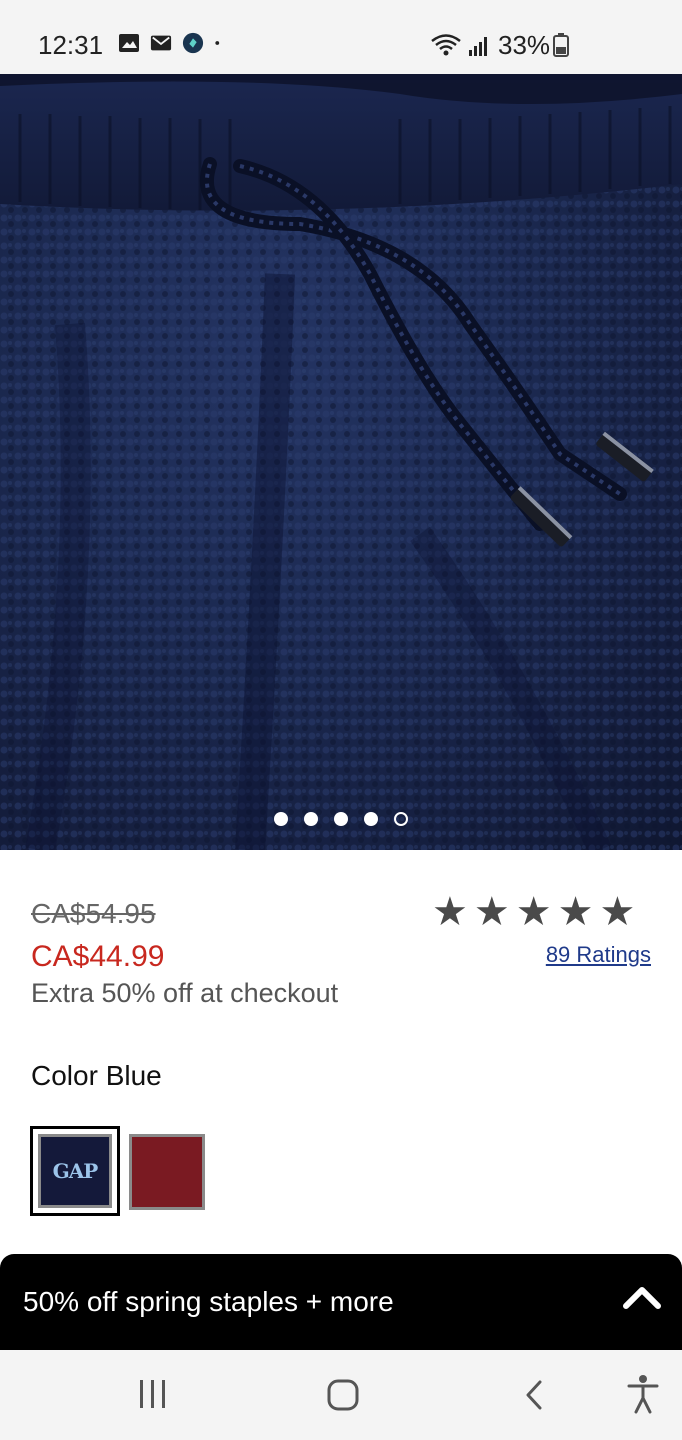  Describe the element at coordinates (524, 45) in the screenshot. I see `battery-percent: 33%` at that location.